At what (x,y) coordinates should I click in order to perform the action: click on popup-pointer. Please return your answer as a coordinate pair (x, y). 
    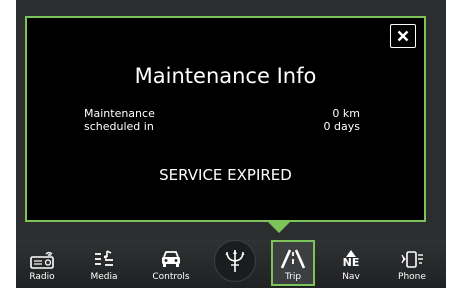
    Looking at the image, I should click on (279, 227).